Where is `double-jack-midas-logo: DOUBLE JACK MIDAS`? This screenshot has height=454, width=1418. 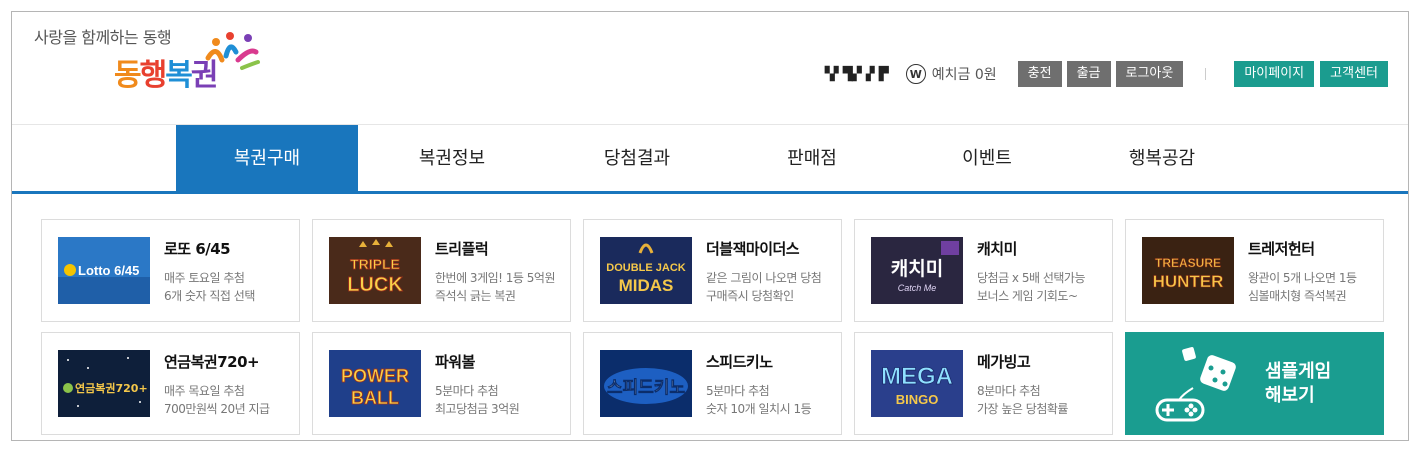 double-jack-midas-logo: DOUBLE JACK MIDAS is located at coordinates (646, 270).